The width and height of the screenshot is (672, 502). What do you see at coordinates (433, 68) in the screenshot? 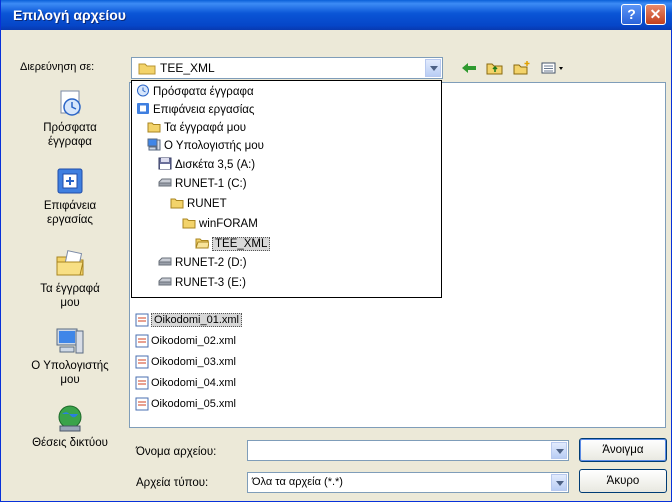
I see `look-in-dropdown-arrow` at bounding box center [433, 68].